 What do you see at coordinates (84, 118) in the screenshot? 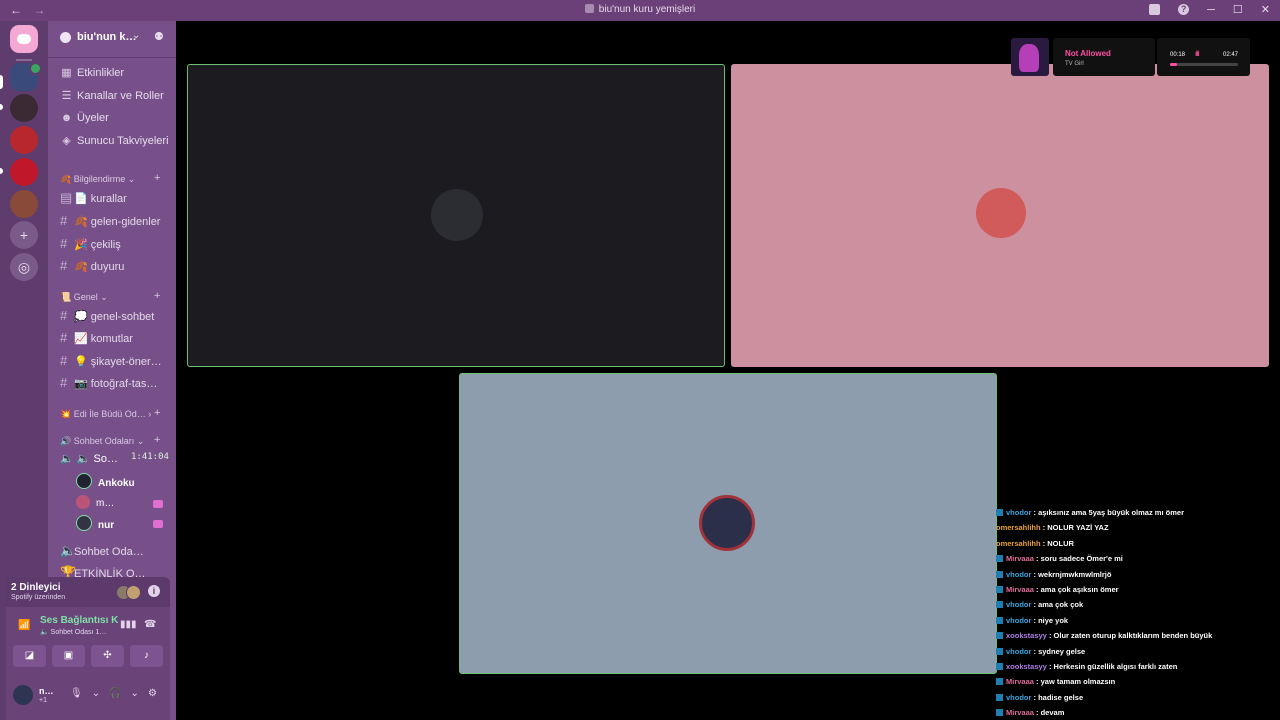
I see `menu-members: ☻ Üyeler` at bounding box center [84, 118].